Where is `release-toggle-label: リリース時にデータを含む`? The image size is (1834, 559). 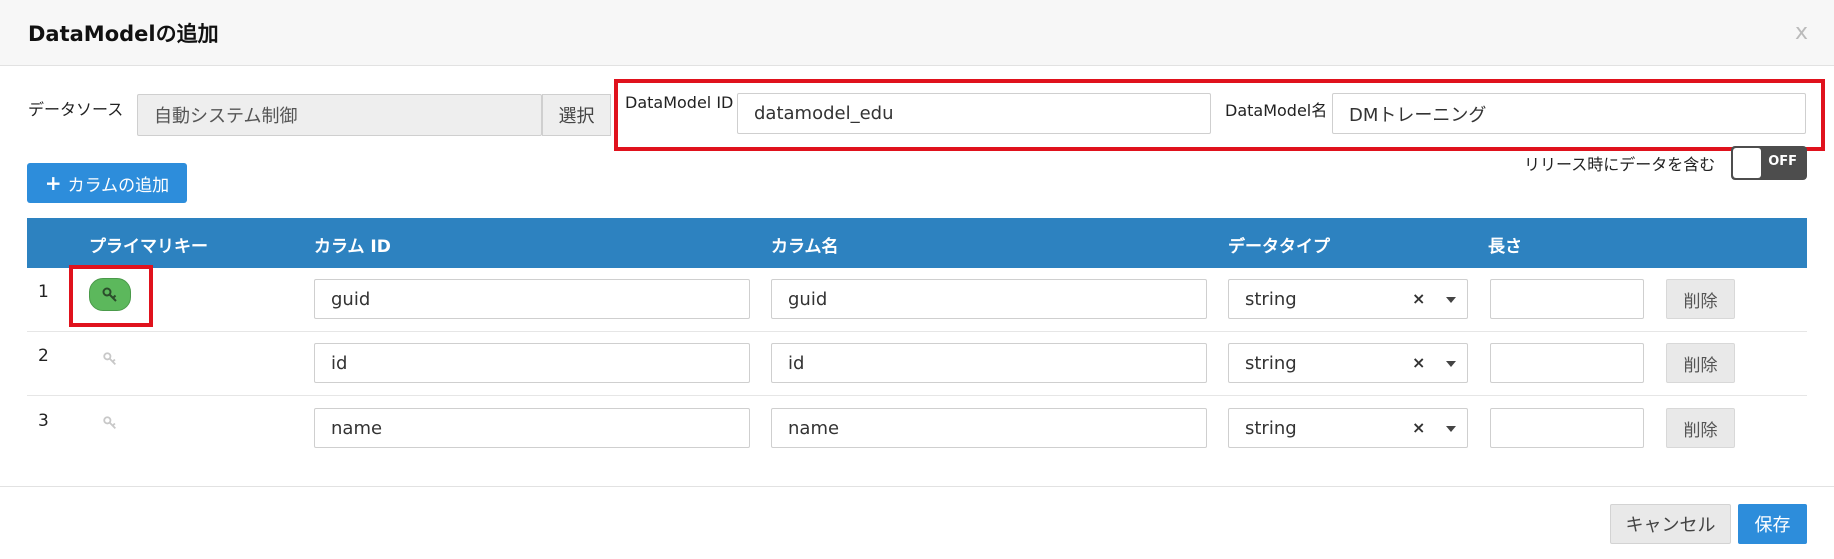 release-toggle-label: リリース時にデータを含む is located at coordinates (1620, 164).